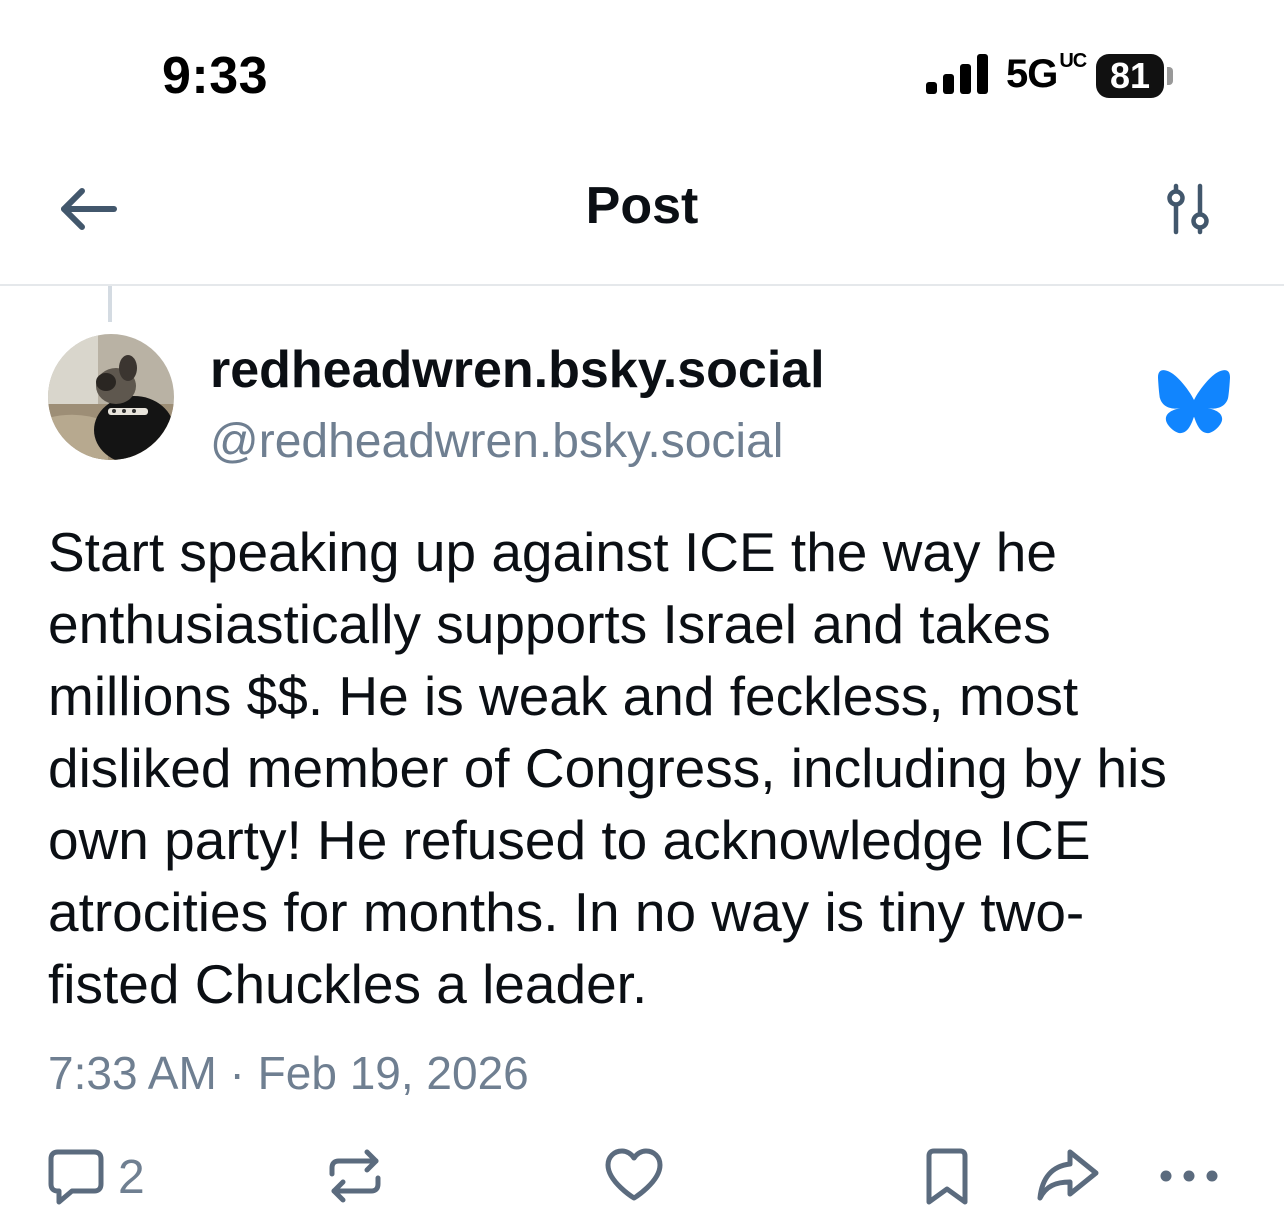 The image size is (1284, 1214). I want to click on page-title: Post, so click(642, 206).